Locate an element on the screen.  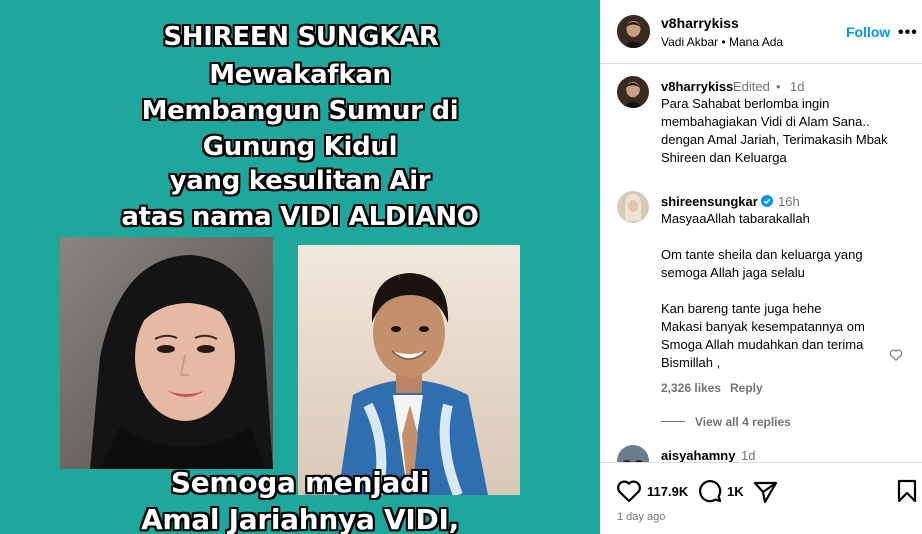
save-bookmark-icon is located at coordinates (907, 491).